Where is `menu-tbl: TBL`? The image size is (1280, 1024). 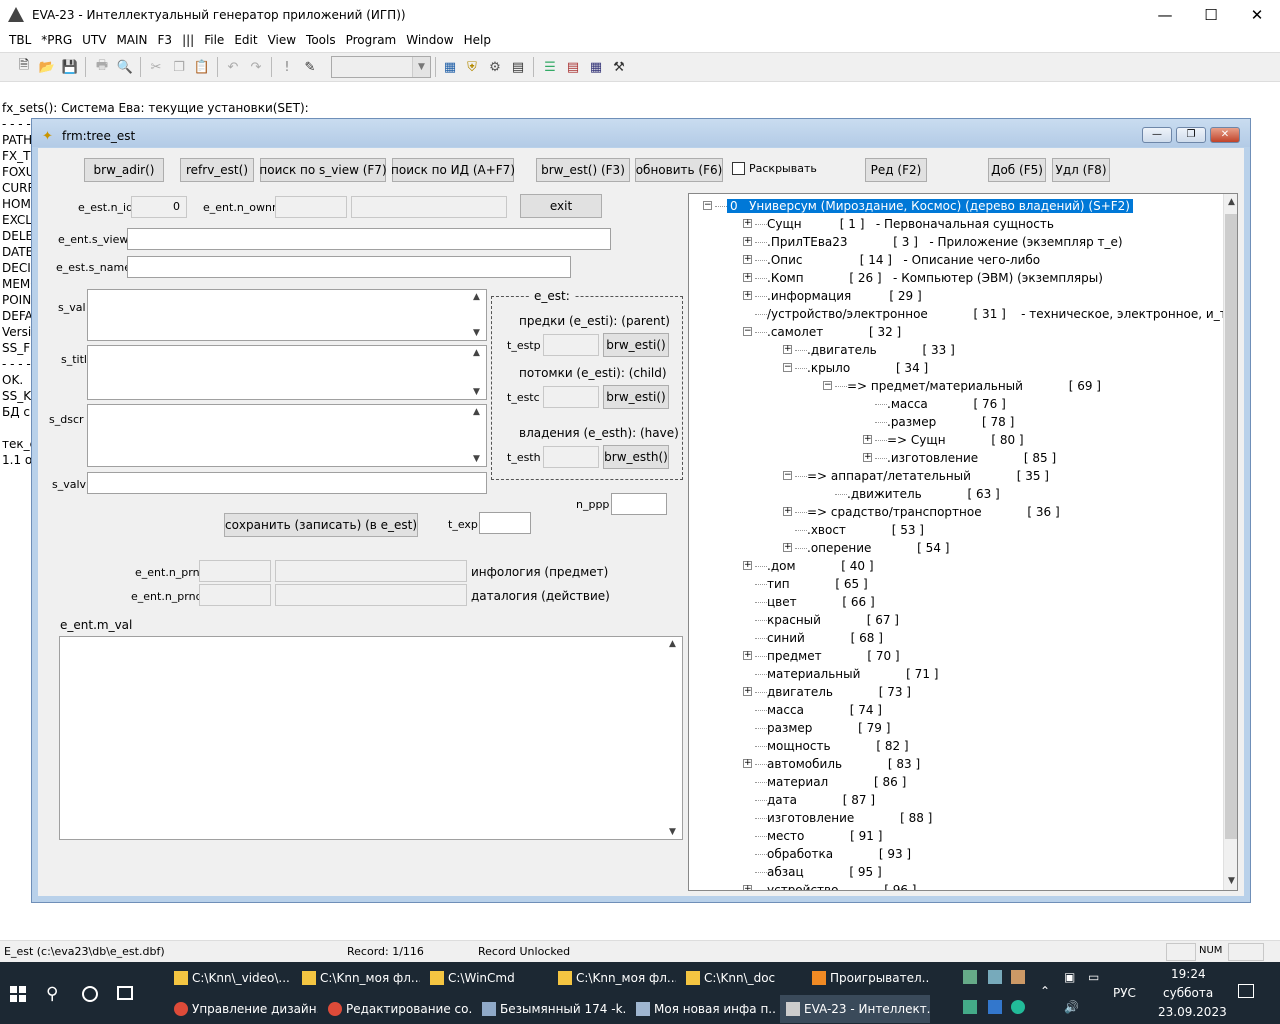 menu-tbl: TBL is located at coordinates (20, 40).